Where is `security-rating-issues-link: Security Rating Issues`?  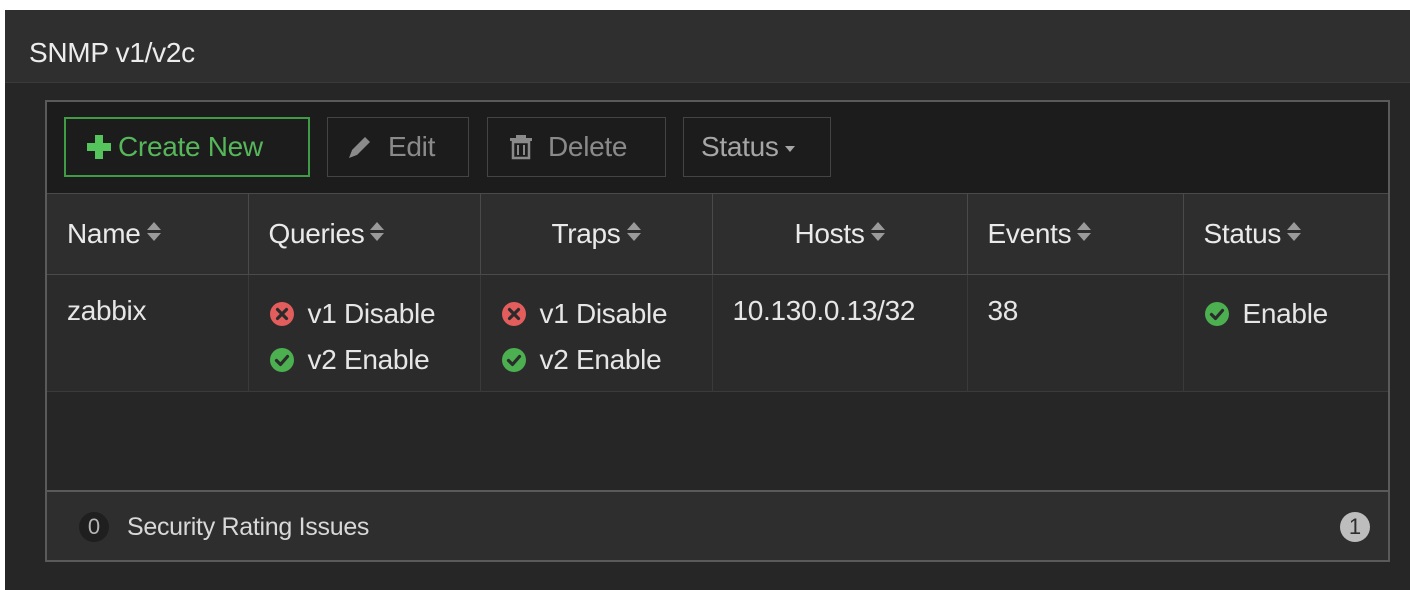 security-rating-issues-link: Security Rating Issues is located at coordinates (248, 527).